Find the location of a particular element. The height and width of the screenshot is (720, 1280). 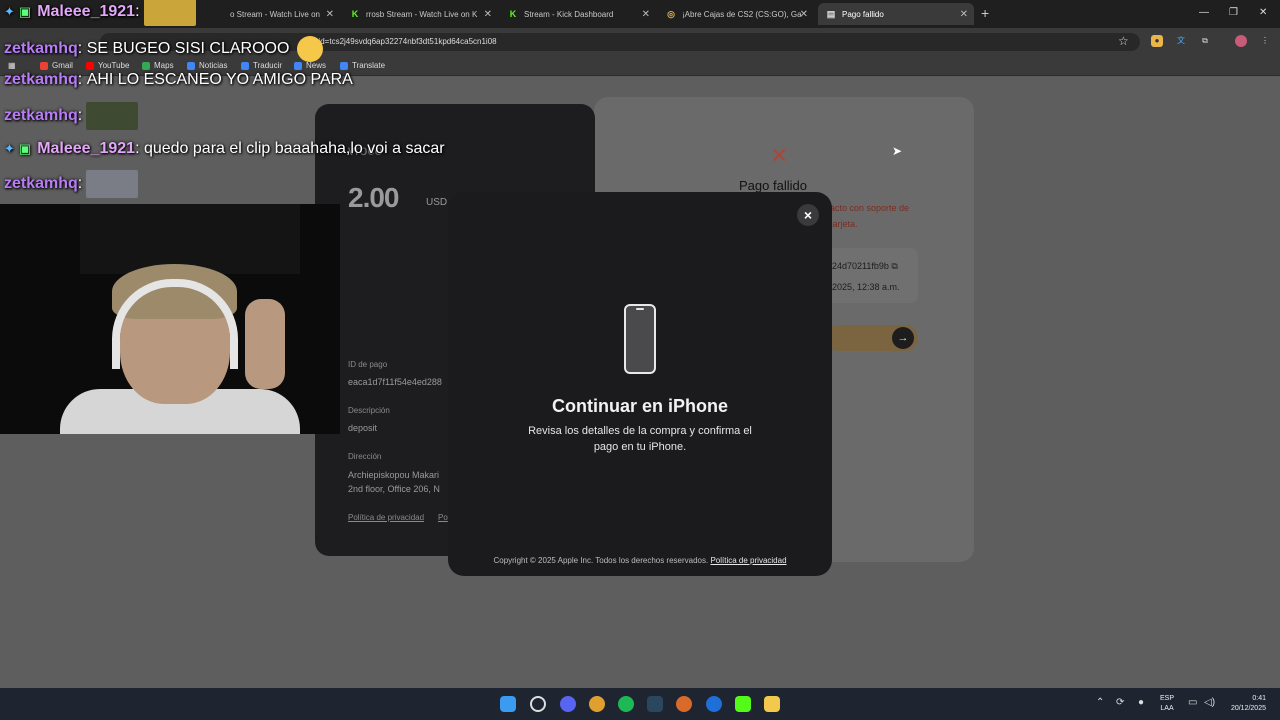

description-value: deposit is located at coordinates (363, 428).